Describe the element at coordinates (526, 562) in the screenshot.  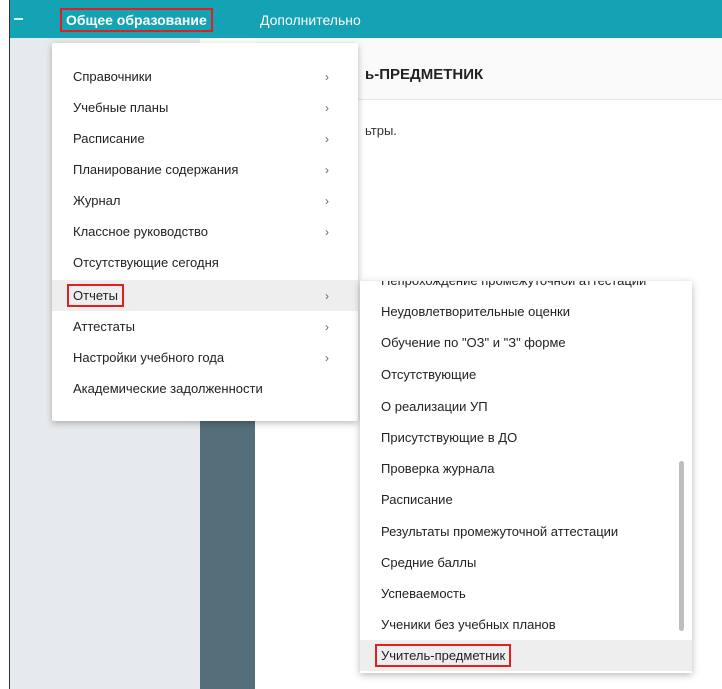
I see `submenu-item-average-scores: Средние баллы` at that location.